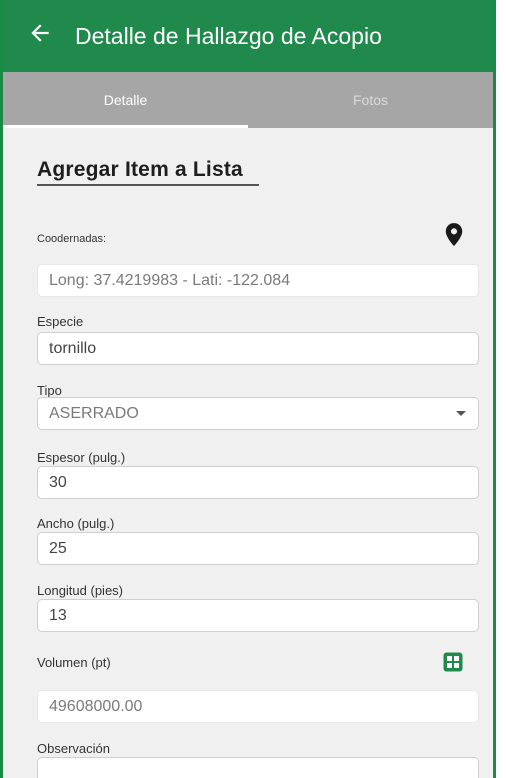 Image resolution: width=506 pixels, height=778 pixels. I want to click on section-title: Agregar Item a Lista, so click(140, 169).